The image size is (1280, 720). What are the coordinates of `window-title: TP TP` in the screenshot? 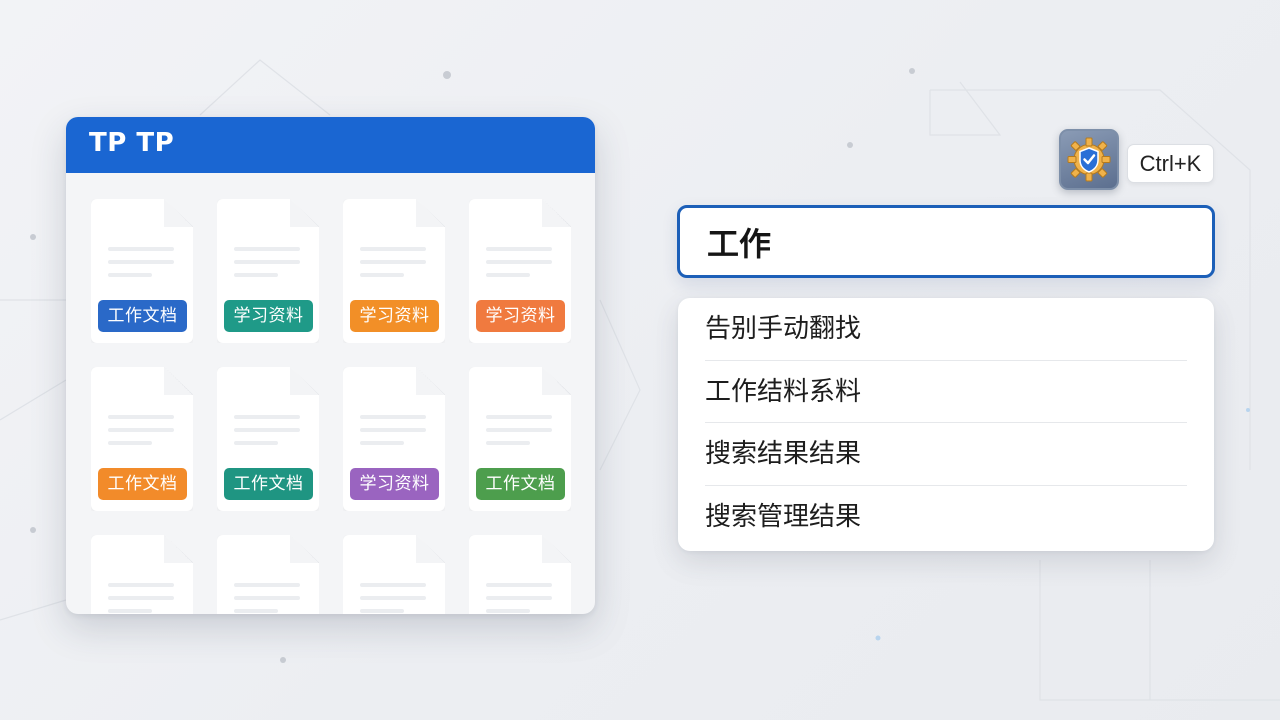 It's located at (132, 143).